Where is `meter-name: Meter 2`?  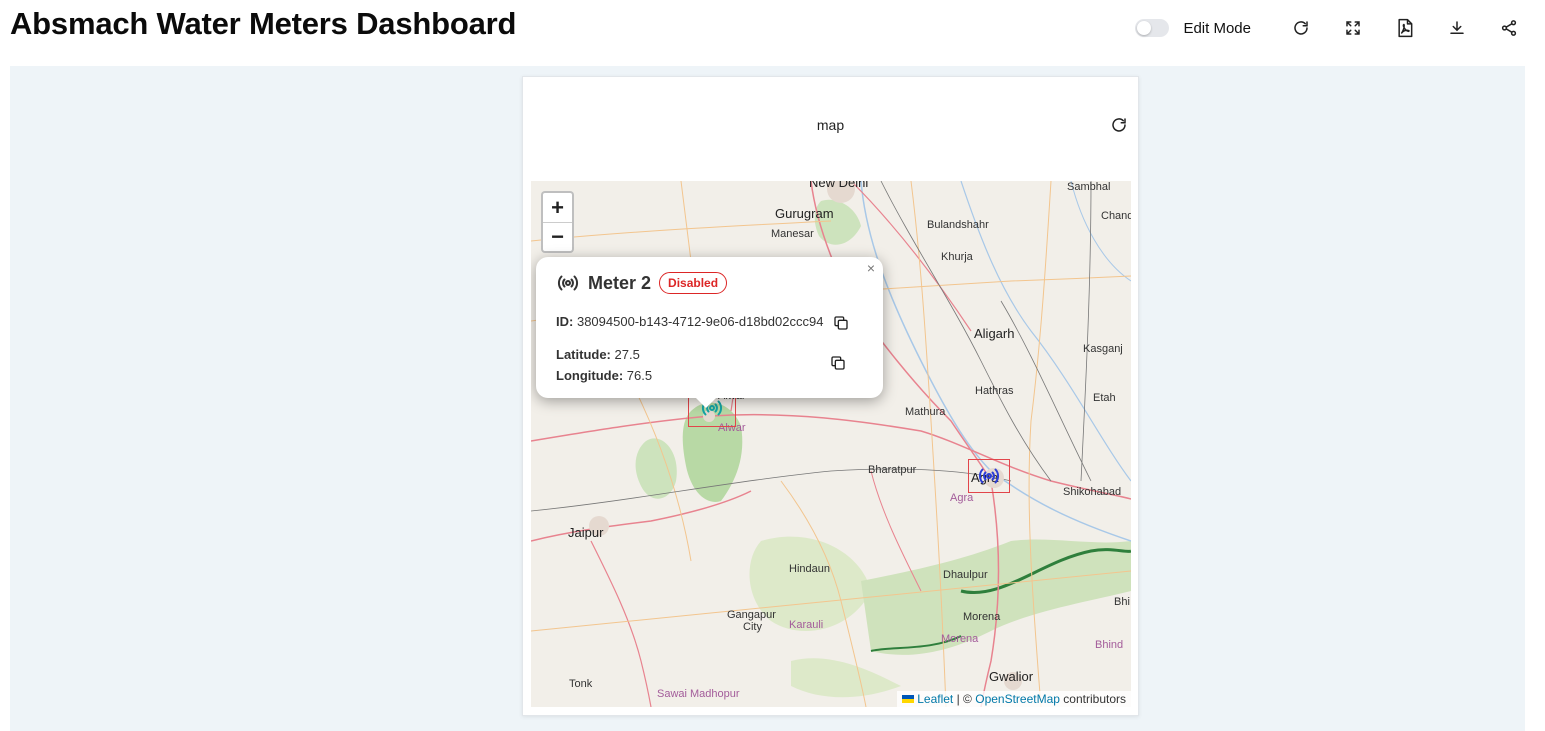 meter-name: Meter 2 is located at coordinates (620, 282).